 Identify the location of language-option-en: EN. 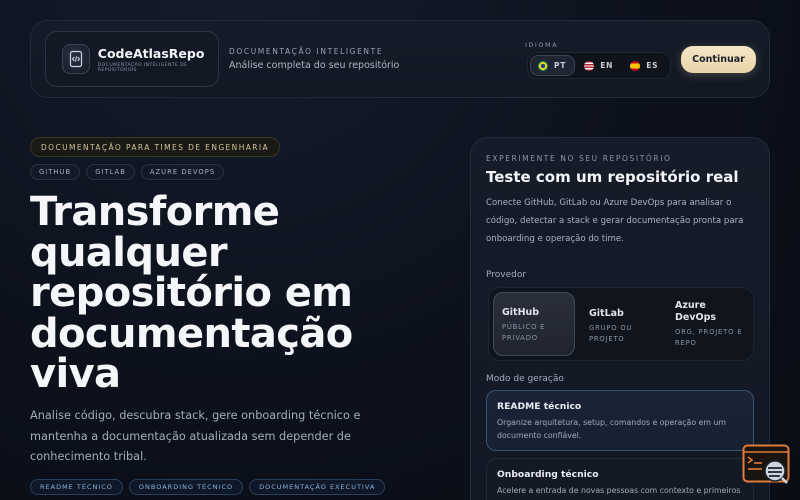
(599, 65).